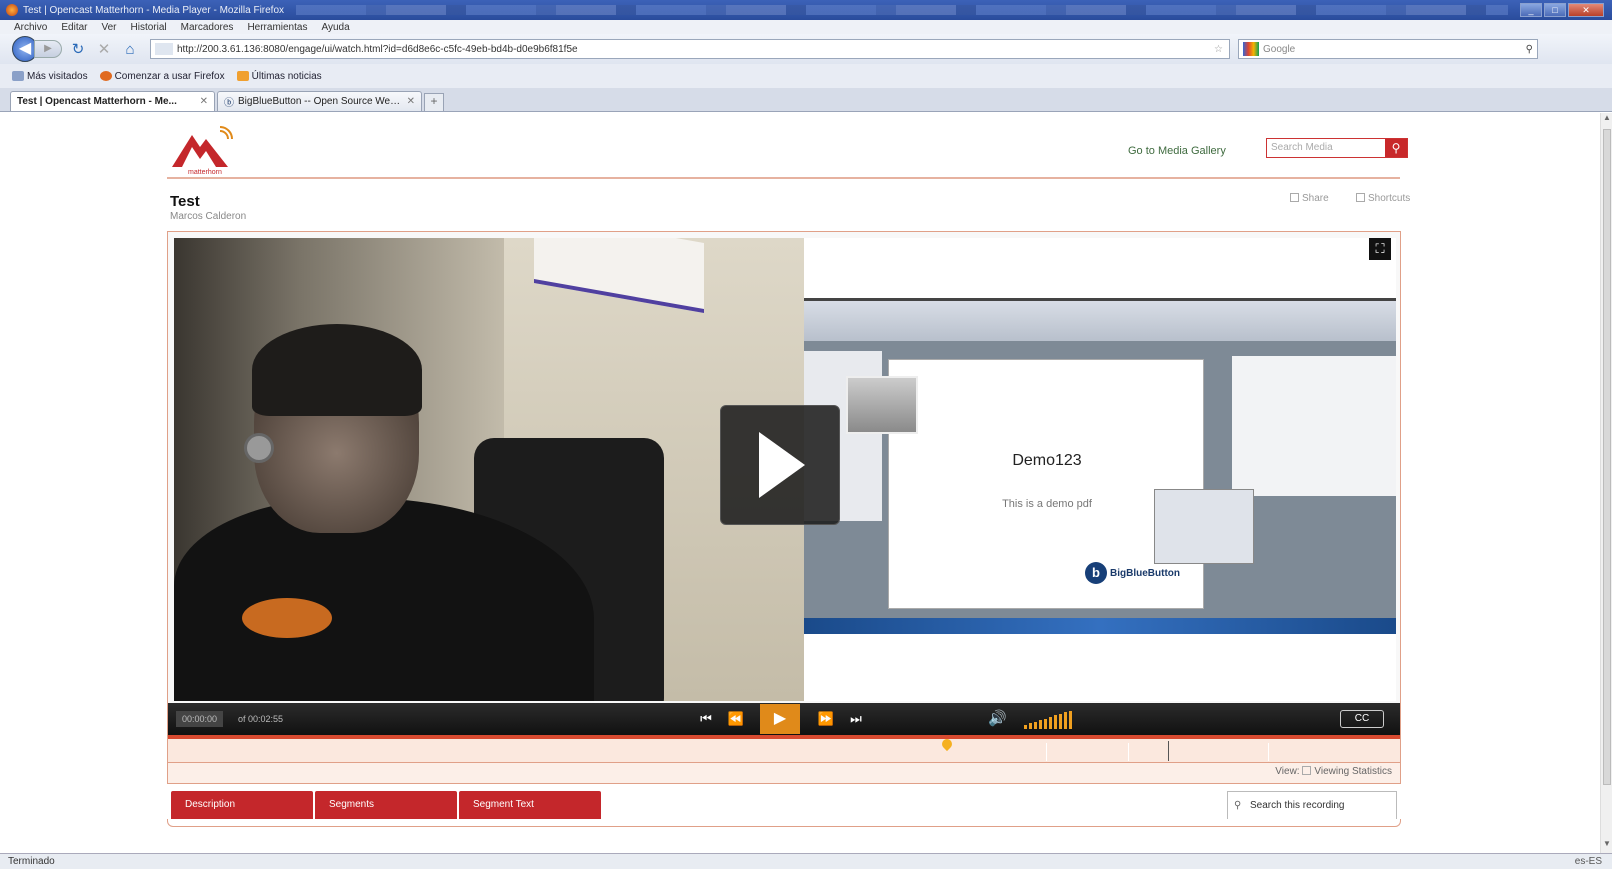 Image resolution: width=1612 pixels, height=869 pixels. I want to click on share-toggle: Share, so click(1309, 198).